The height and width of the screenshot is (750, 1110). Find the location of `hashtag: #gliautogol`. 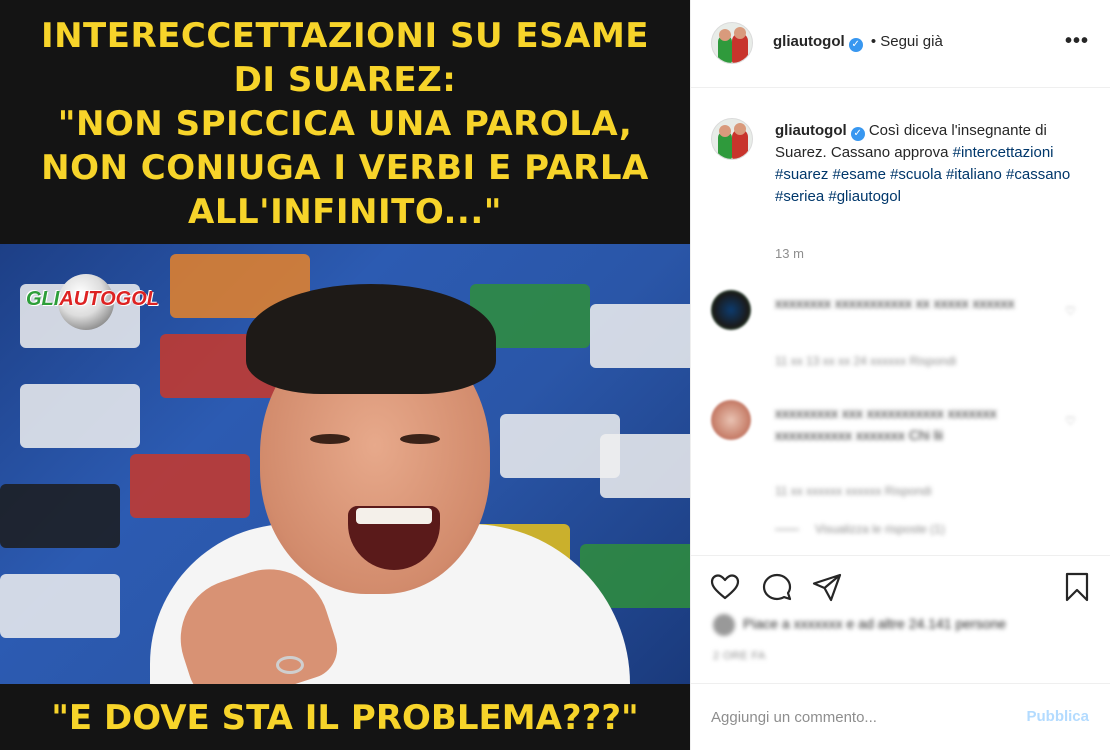

hashtag: #gliautogol is located at coordinates (864, 196).